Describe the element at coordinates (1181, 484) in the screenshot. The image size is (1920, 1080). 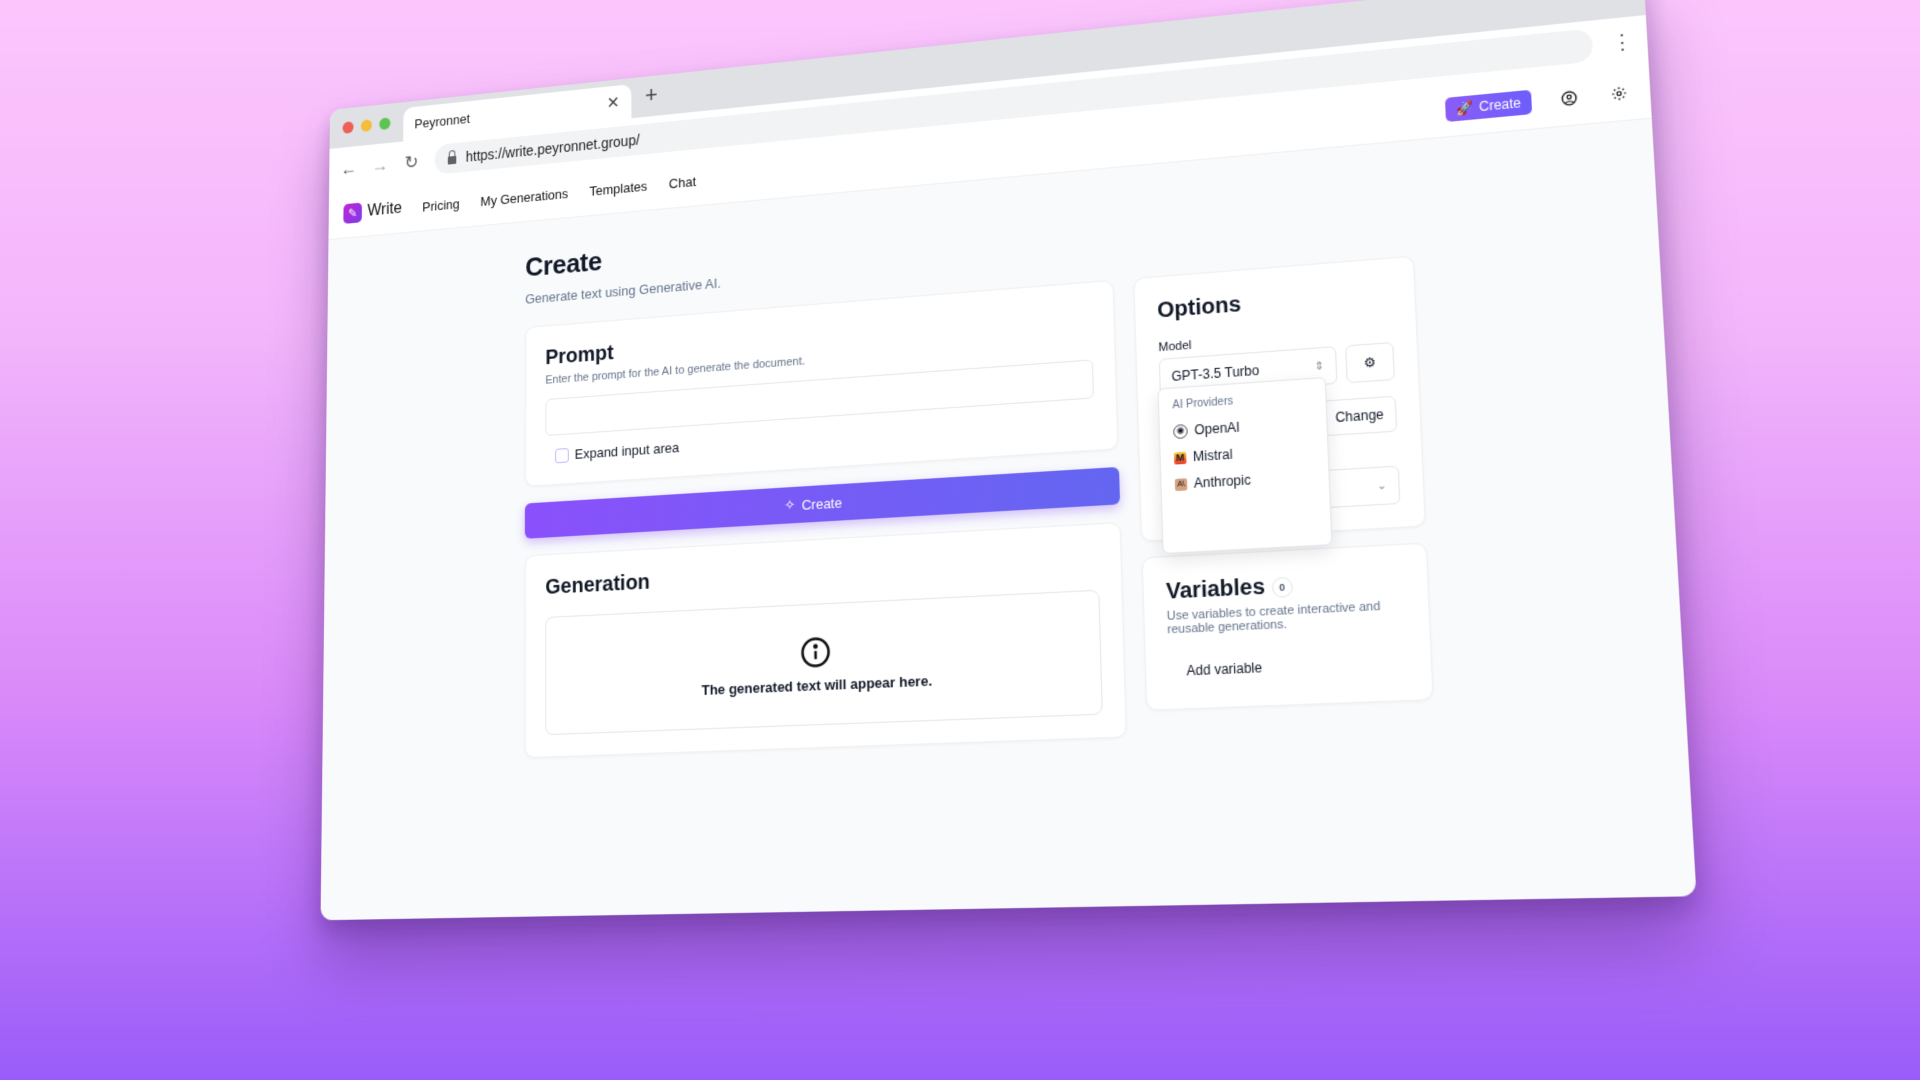
I see `anthropic-icon: A\` at that location.